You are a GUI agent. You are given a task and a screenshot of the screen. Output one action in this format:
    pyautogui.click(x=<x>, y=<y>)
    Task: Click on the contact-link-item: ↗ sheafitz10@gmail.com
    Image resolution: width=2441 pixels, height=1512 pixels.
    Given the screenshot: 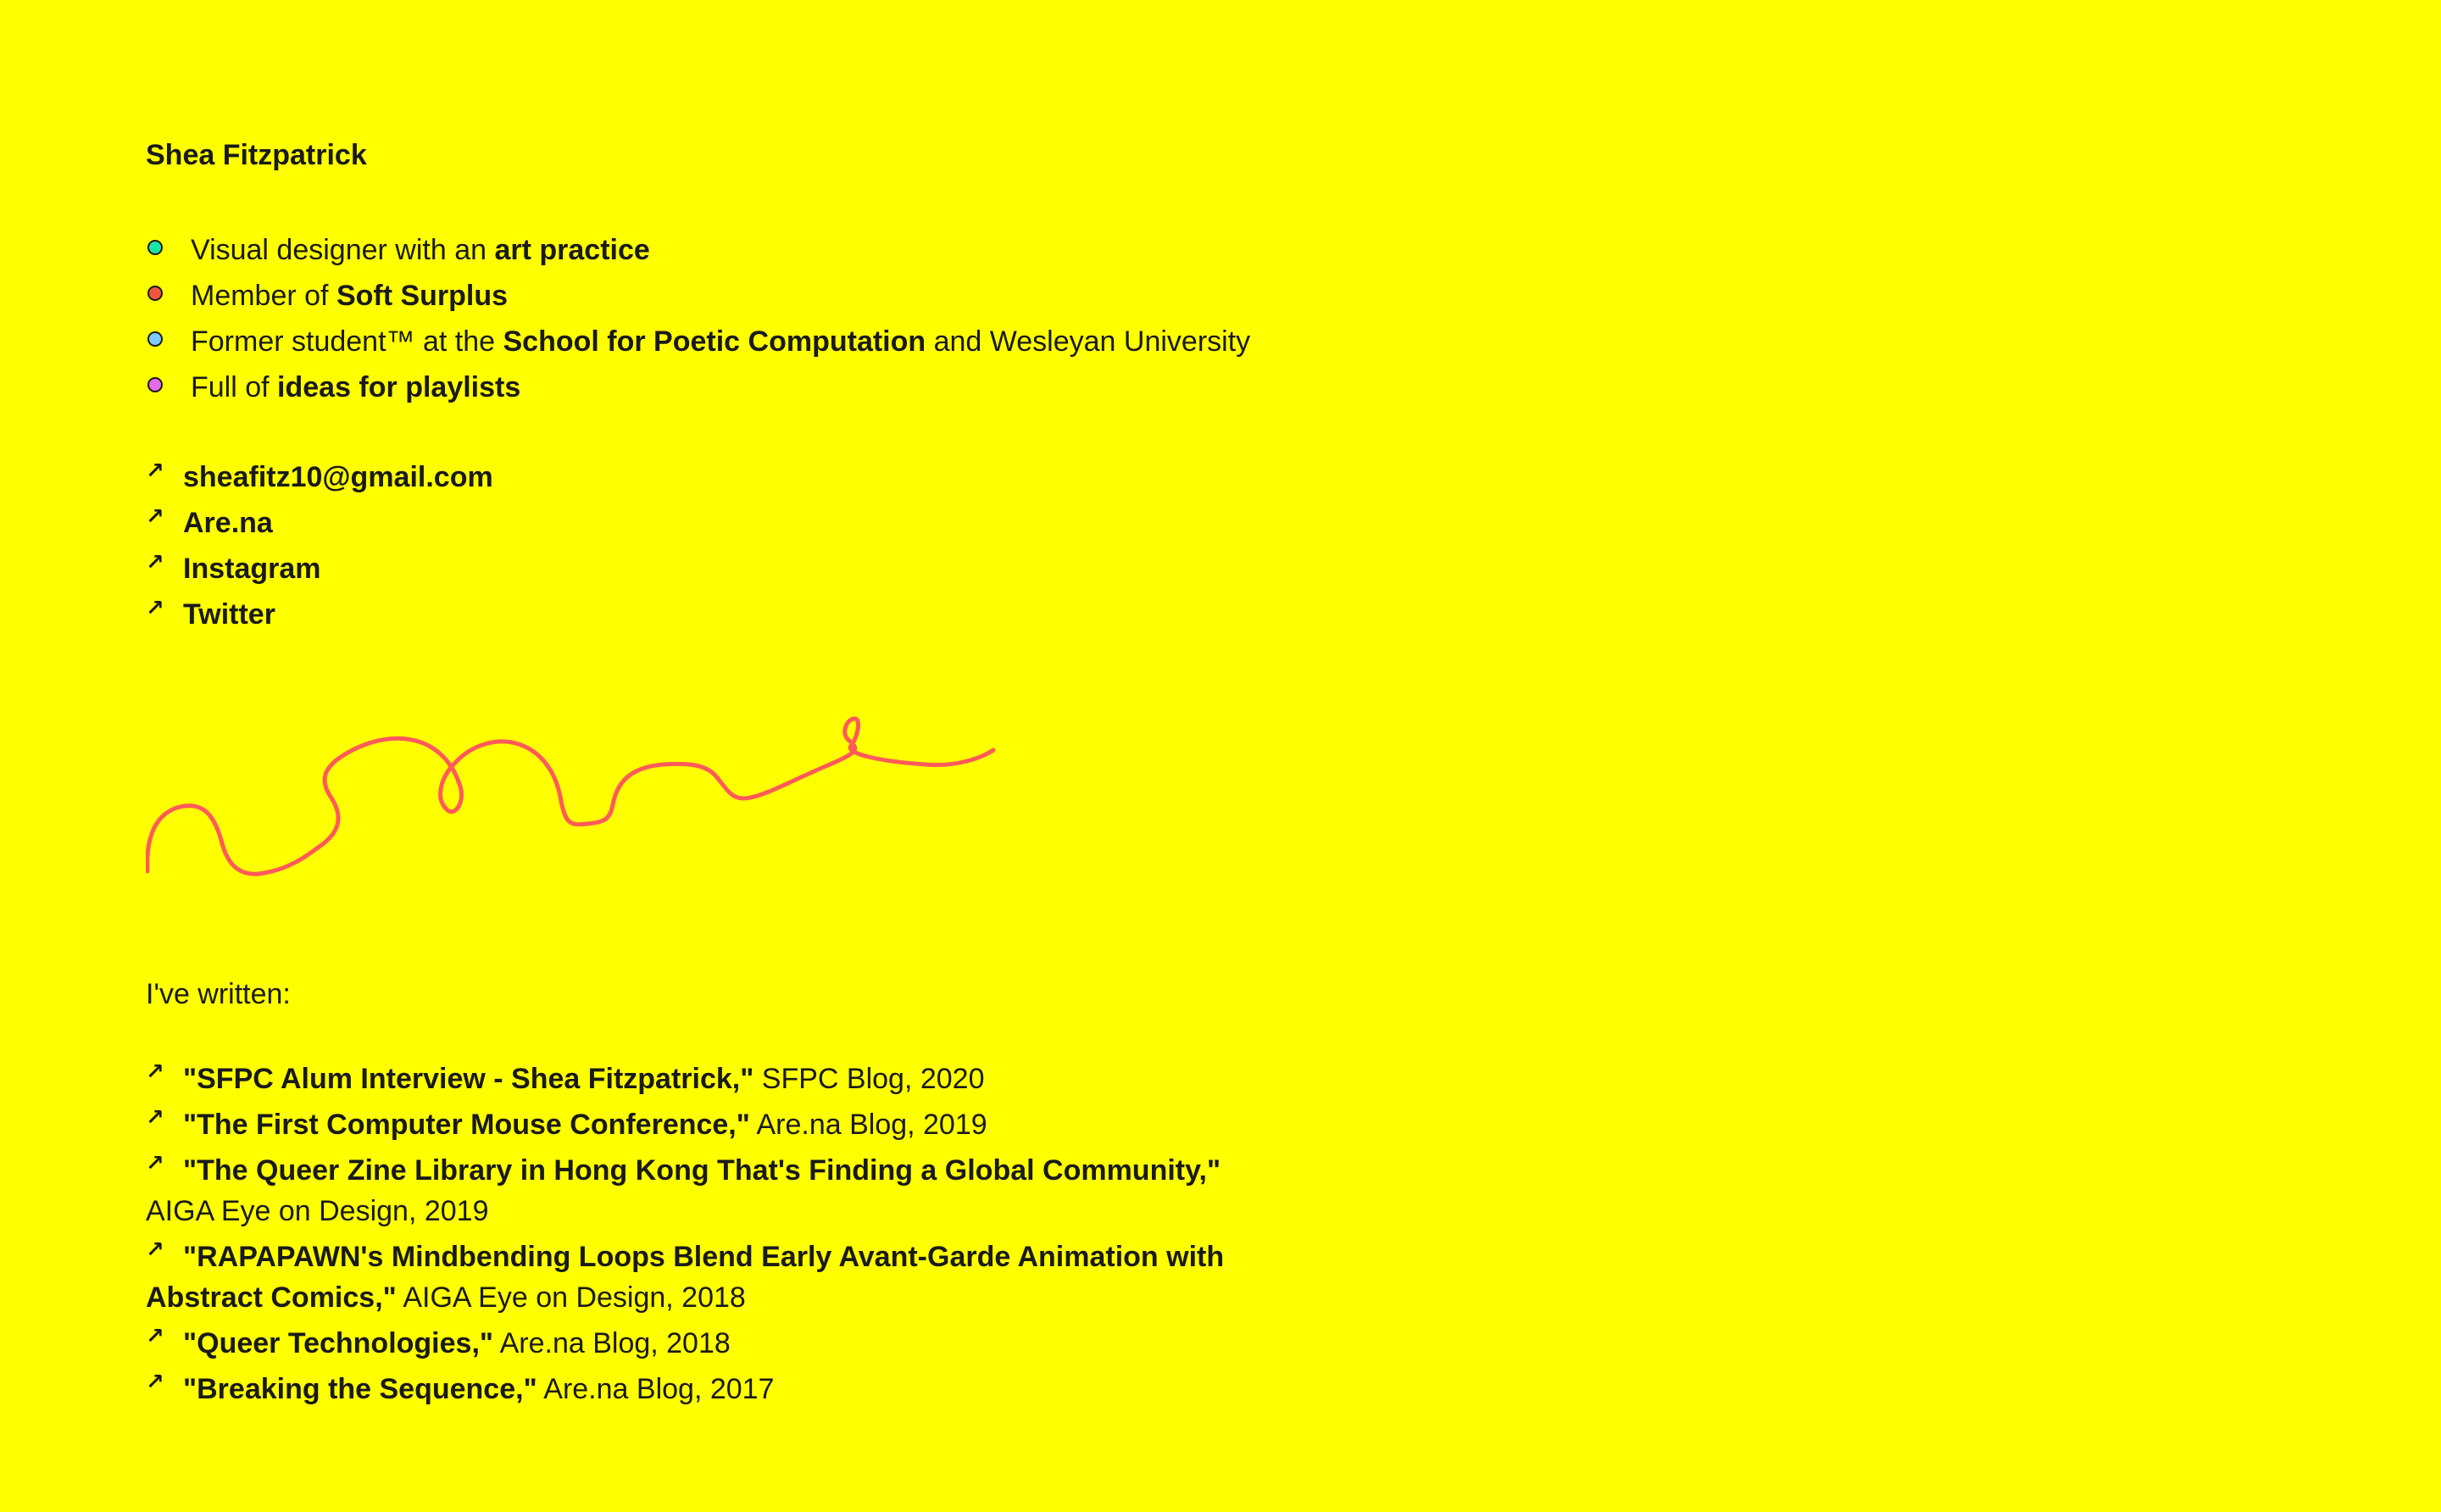 What is the action you would take?
    pyautogui.click(x=319, y=477)
    